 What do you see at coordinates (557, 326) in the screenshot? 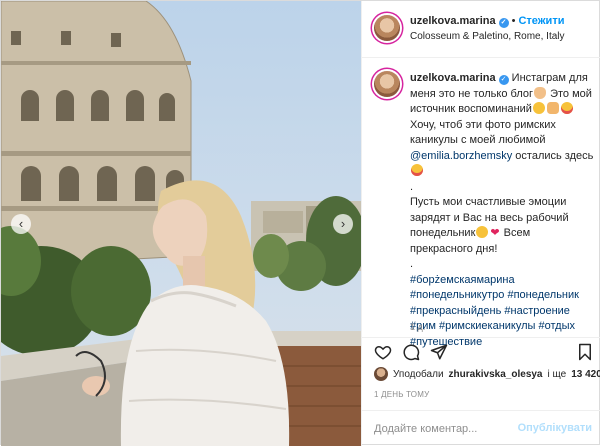
I see `hashtag-link: #отдых` at bounding box center [557, 326].